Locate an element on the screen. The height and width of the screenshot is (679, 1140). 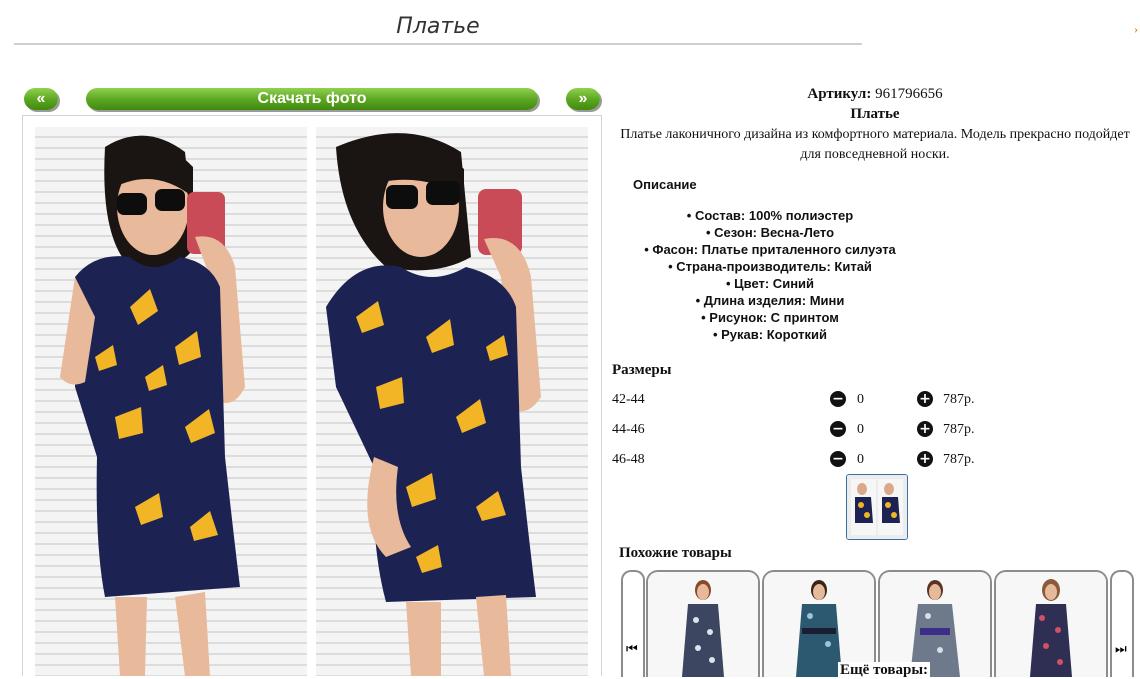
sku-label: Артикул: is located at coordinates (839, 94).